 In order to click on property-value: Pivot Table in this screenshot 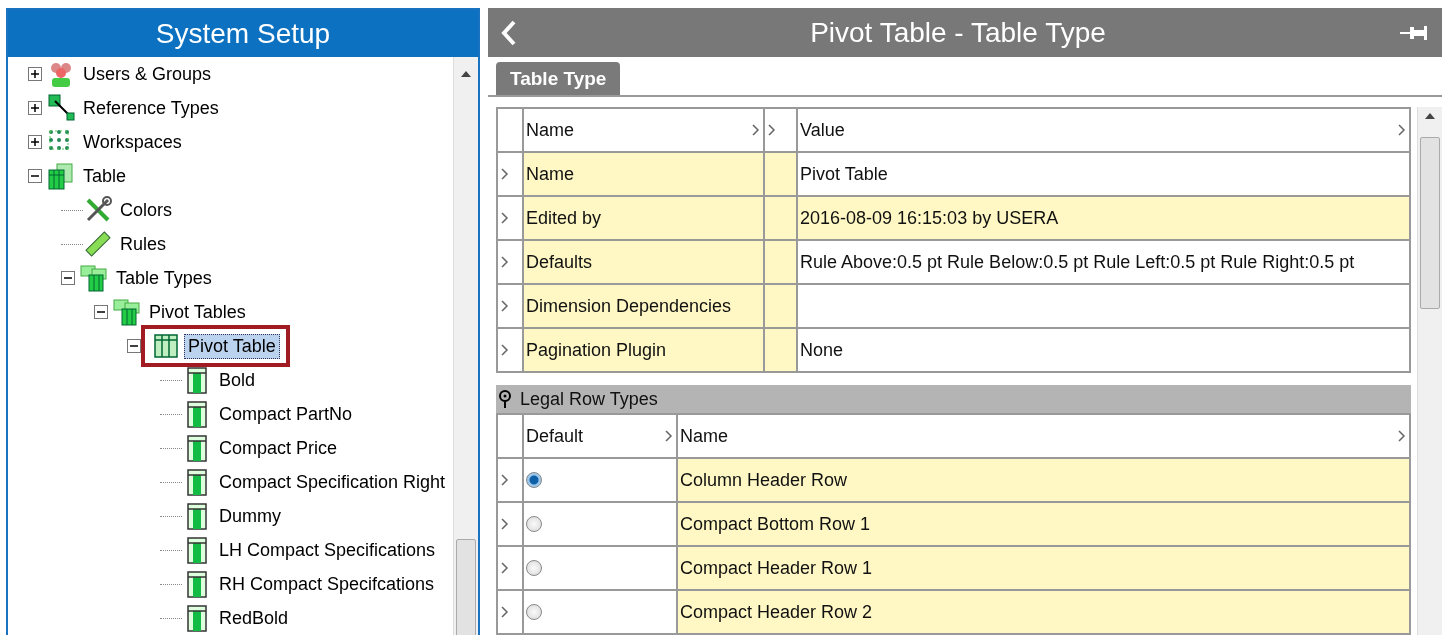, I will do `click(1104, 175)`.